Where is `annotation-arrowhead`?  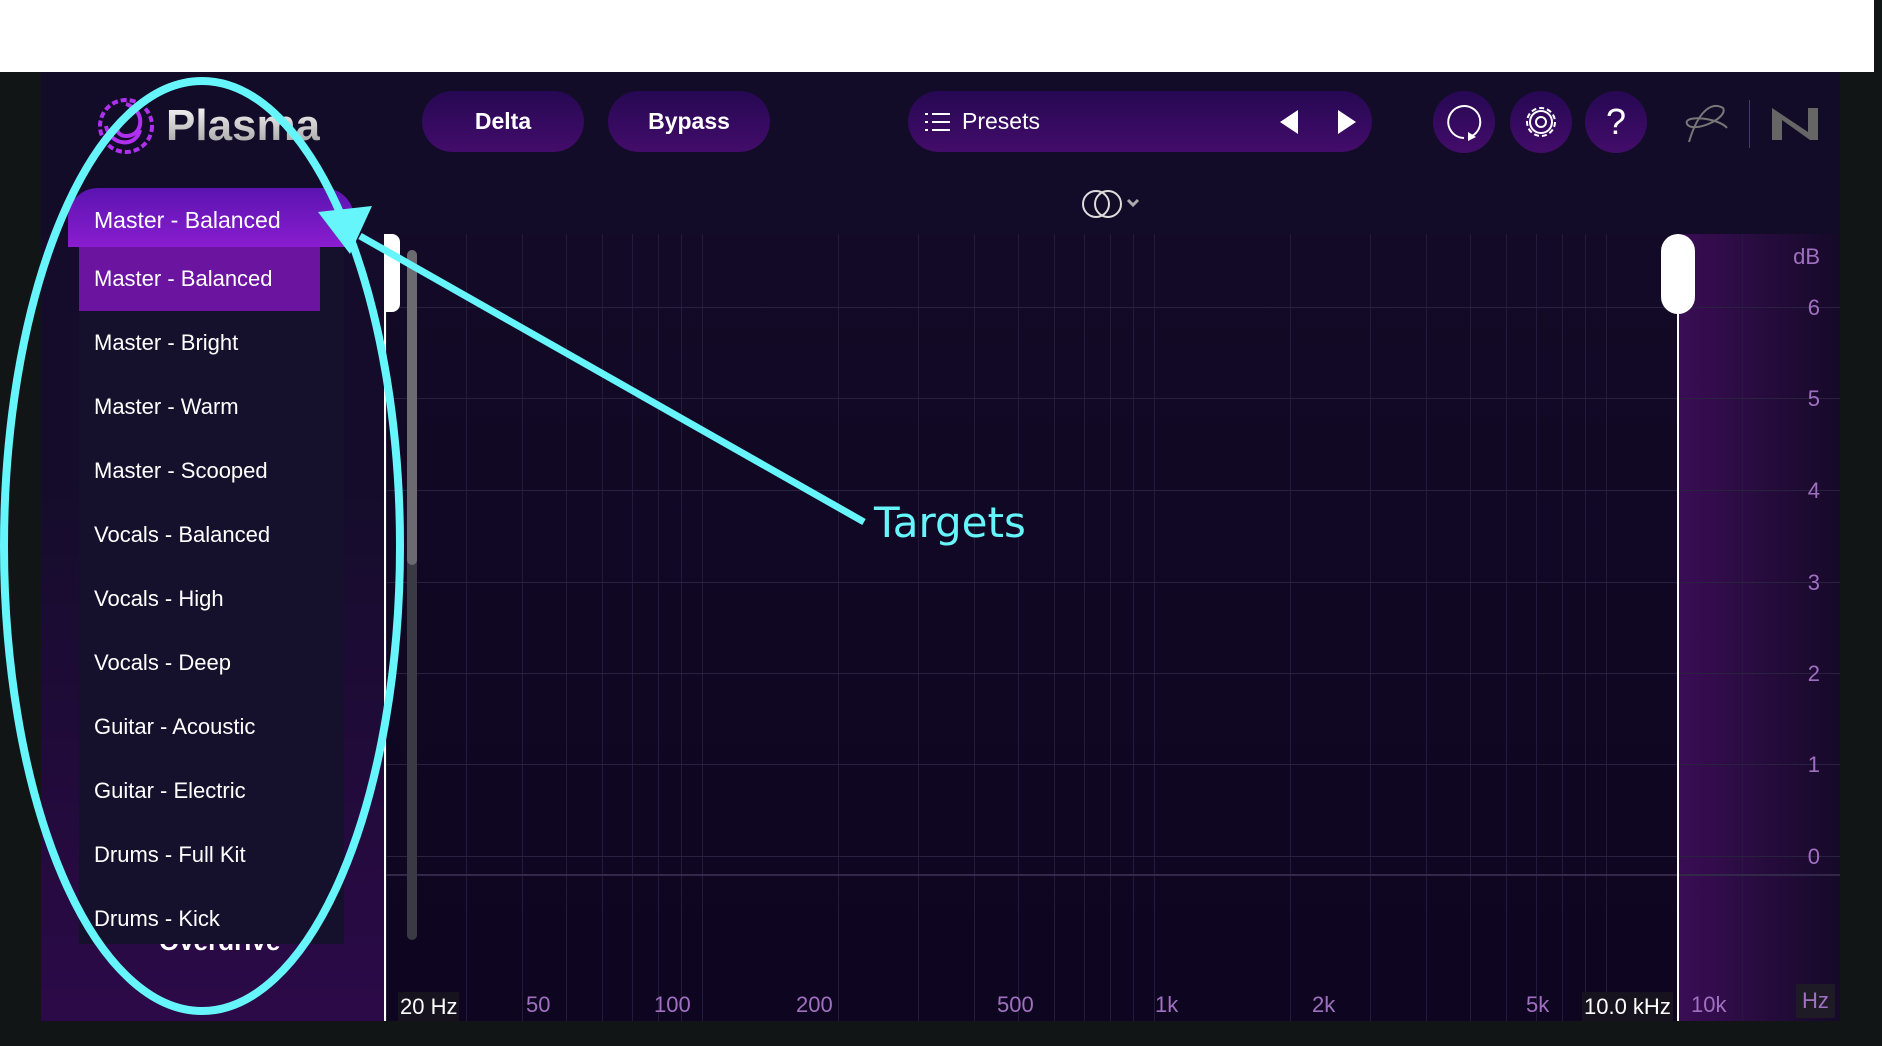 annotation-arrowhead is located at coordinates (345, 230).